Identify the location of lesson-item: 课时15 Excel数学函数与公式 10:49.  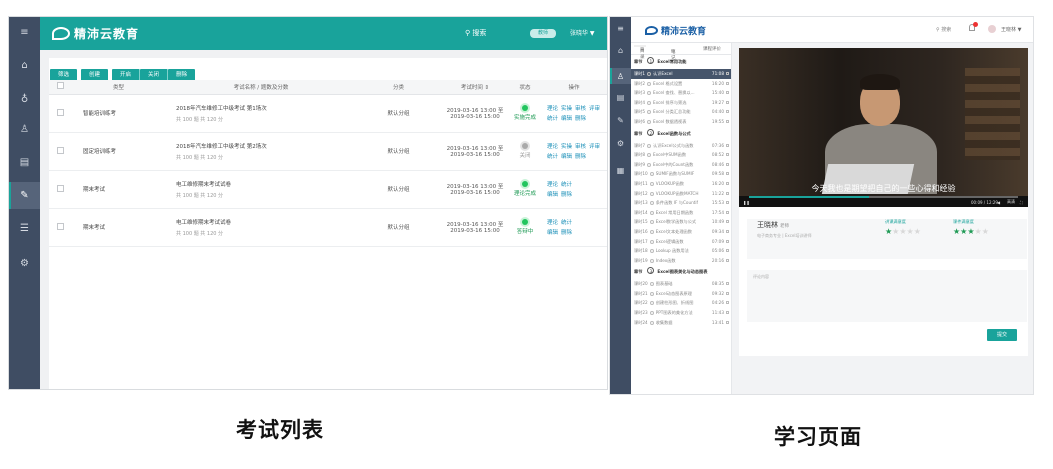
(681, 222).